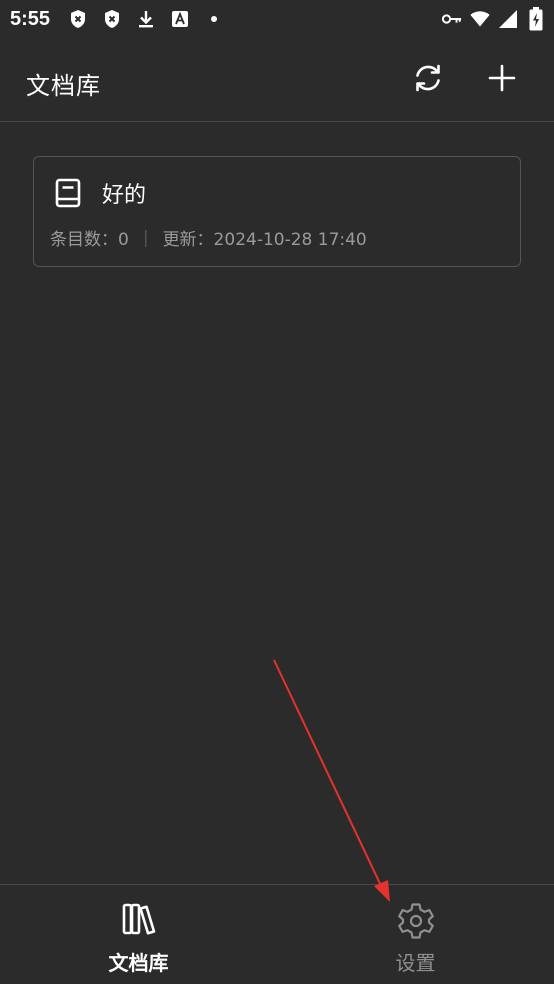  I want to click on gear-icon, so click(416, 920).